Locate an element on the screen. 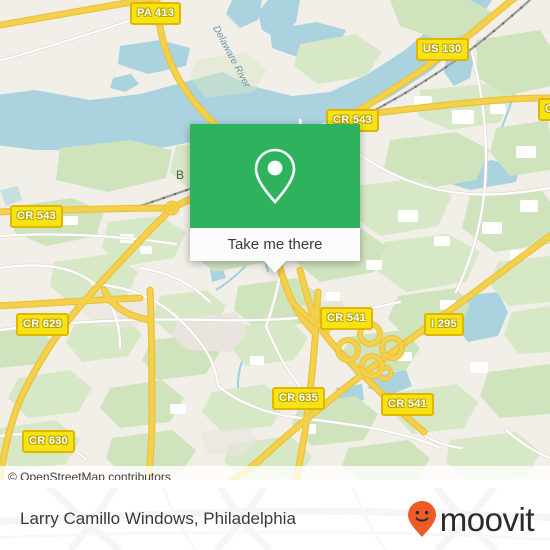 The width and height of the screenshot is (550, 550). map-pin-icon is located at coordinates (275, 176).